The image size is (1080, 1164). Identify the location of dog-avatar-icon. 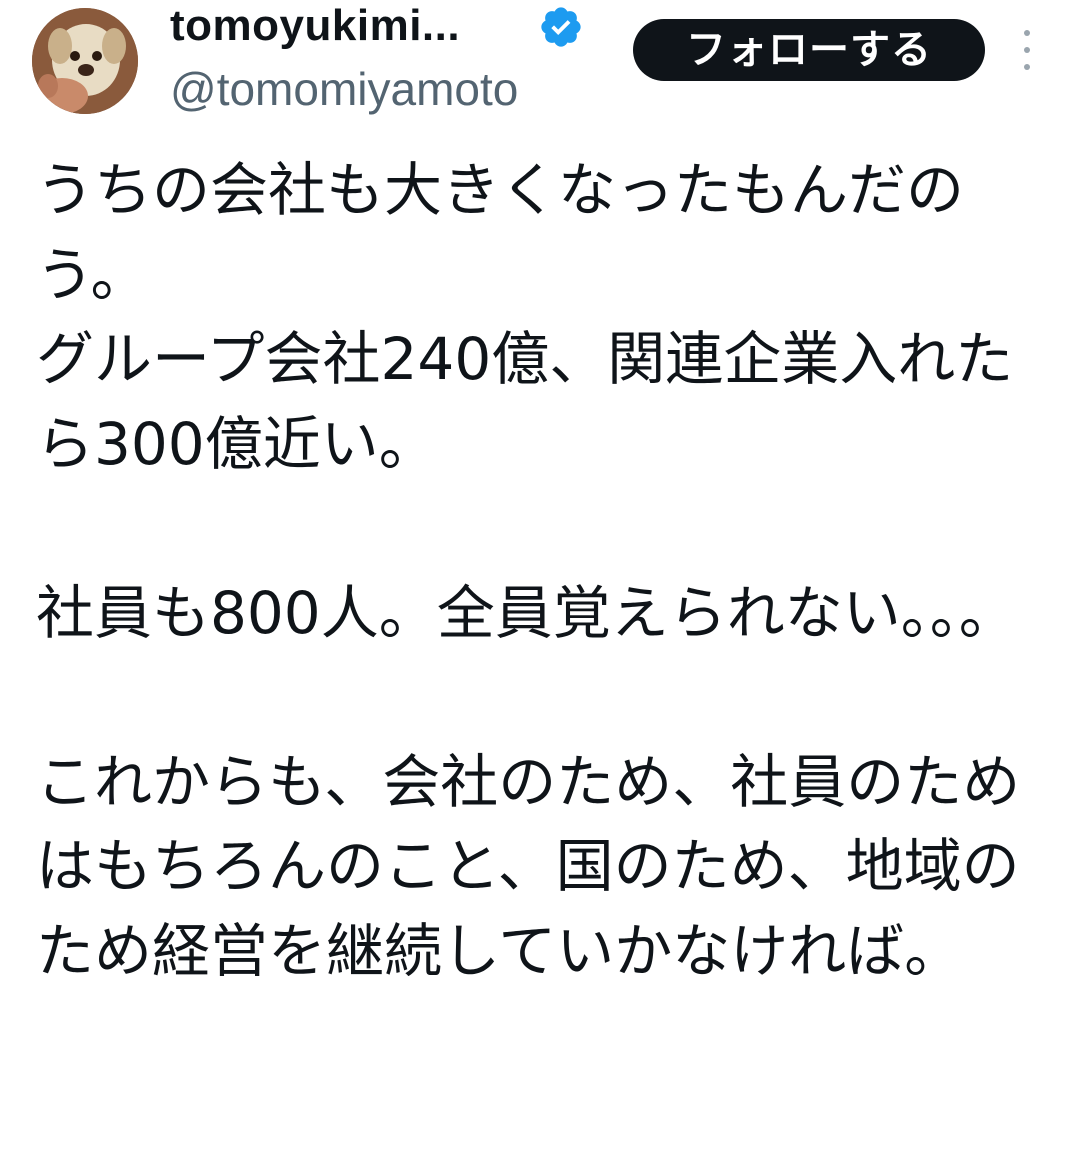
(85, 61).